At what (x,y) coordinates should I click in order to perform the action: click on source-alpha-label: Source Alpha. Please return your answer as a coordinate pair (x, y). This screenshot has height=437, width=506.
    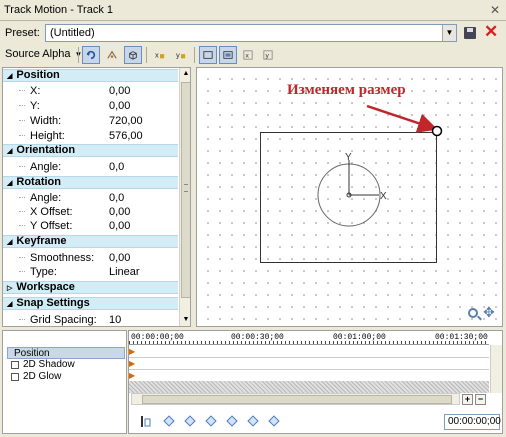
    Looking at the image, I should click on (38, 54).